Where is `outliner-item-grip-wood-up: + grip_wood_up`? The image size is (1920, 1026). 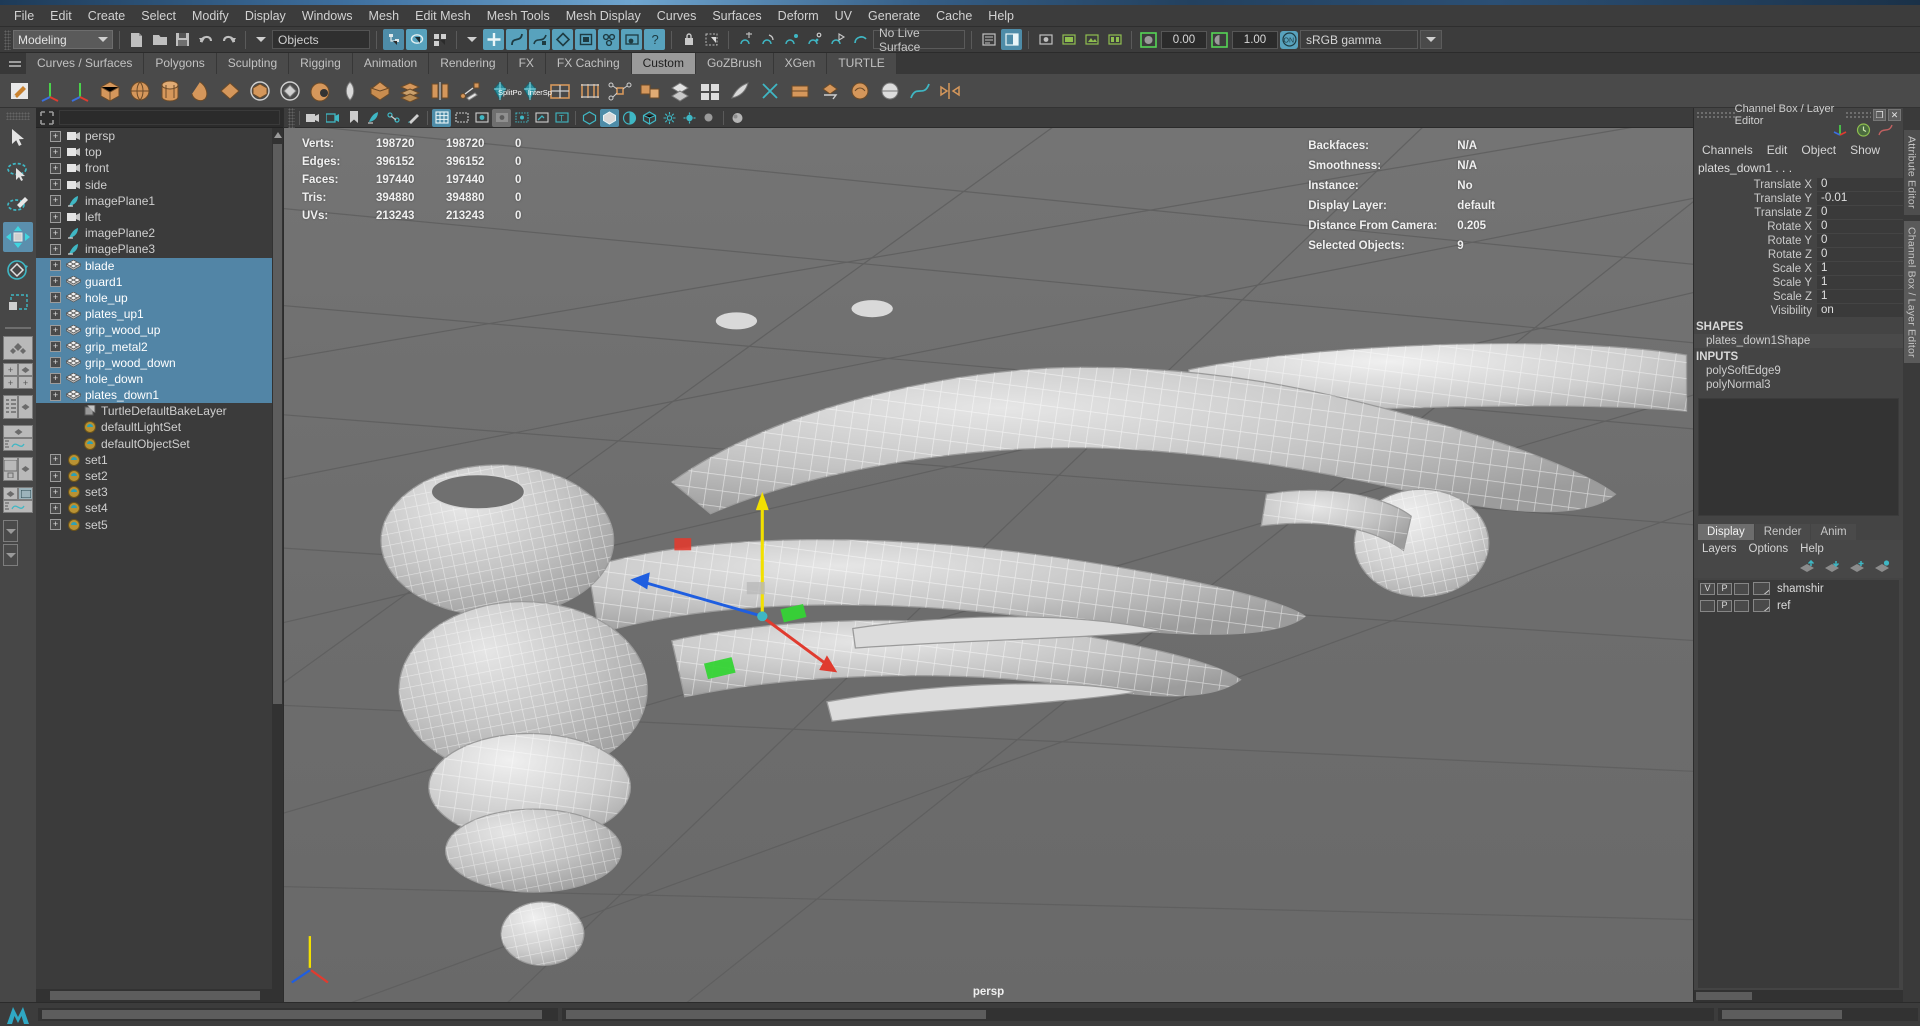
outliner-item-grip-wood-up: + grip_wood_up is located at coordinates (159, 330).